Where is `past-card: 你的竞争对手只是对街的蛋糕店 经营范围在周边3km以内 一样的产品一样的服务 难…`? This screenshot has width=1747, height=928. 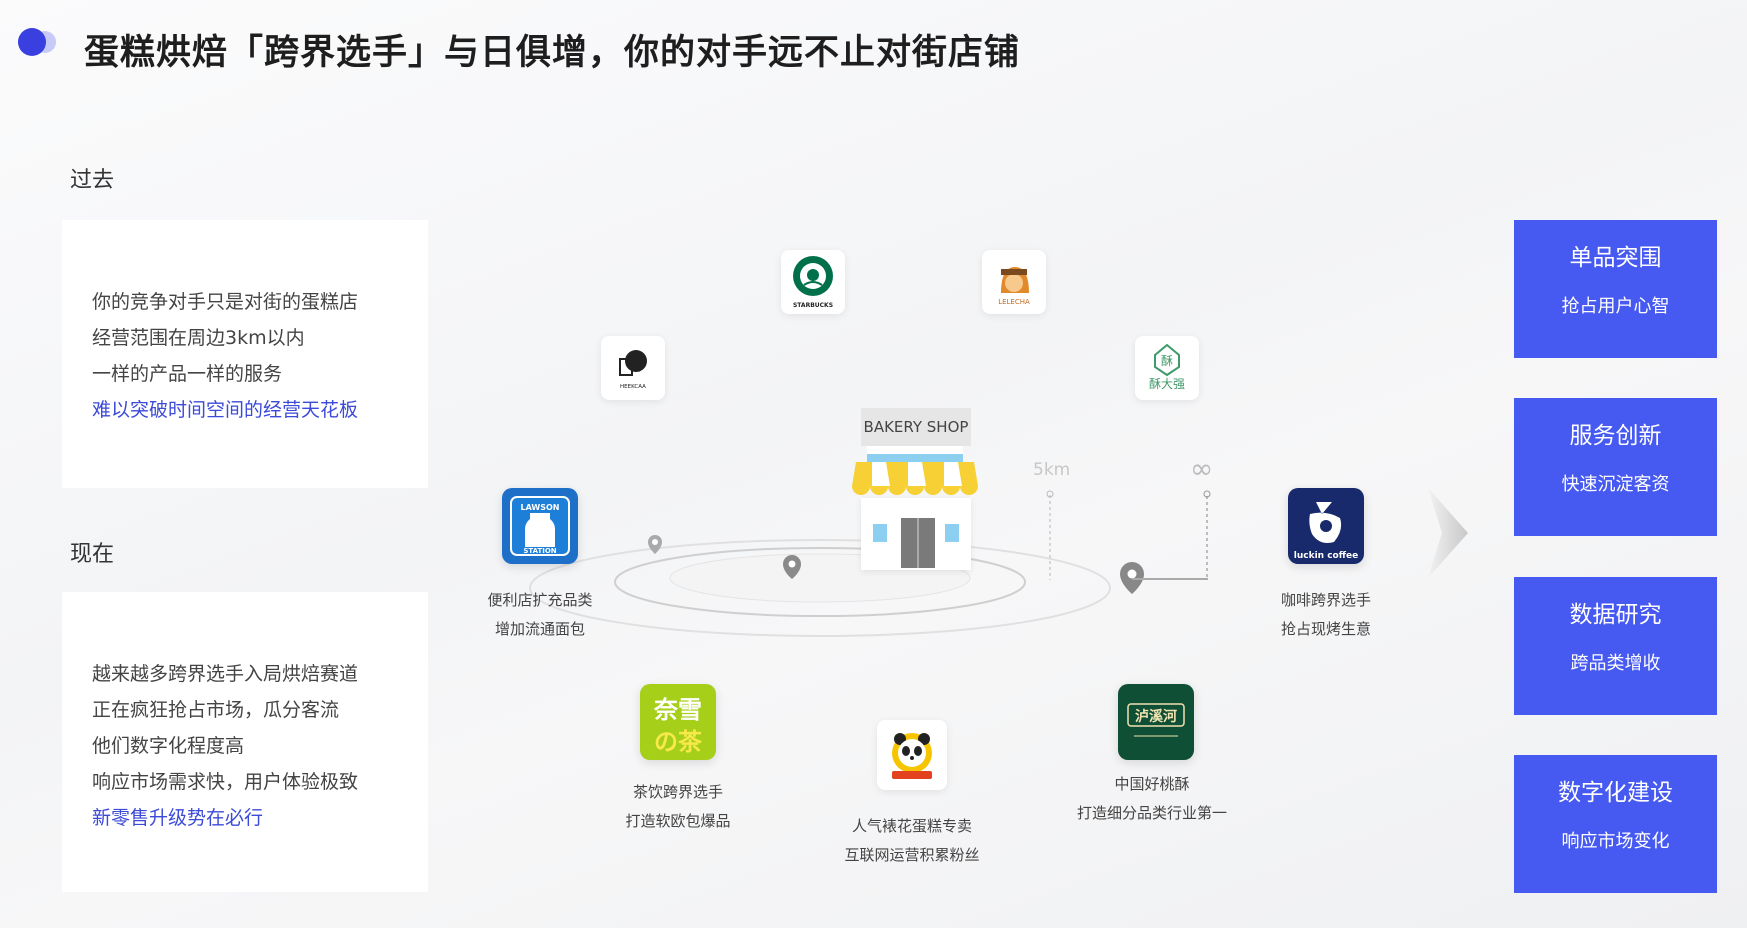 past-card: 你的竞争对手只是对街的蛋糕店 经营范围在周边3km以内 一样的产品一样的服务 难… is located at coordinates (245, 354).